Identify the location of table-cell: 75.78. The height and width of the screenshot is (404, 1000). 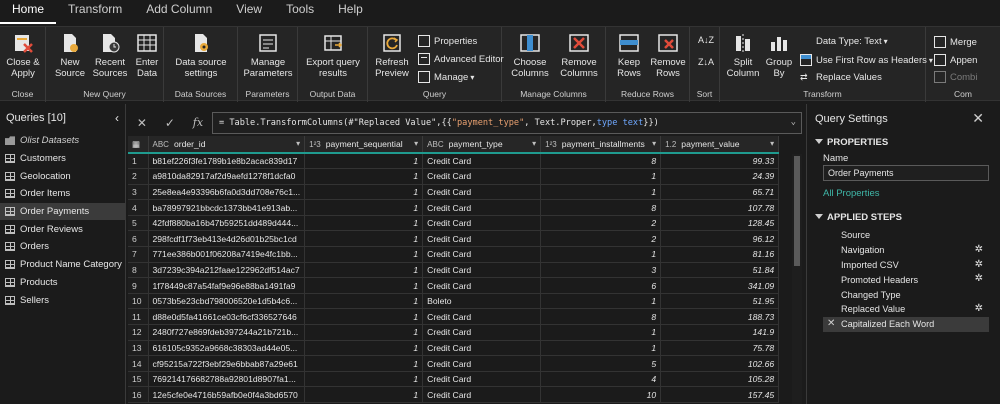
(720, 348).